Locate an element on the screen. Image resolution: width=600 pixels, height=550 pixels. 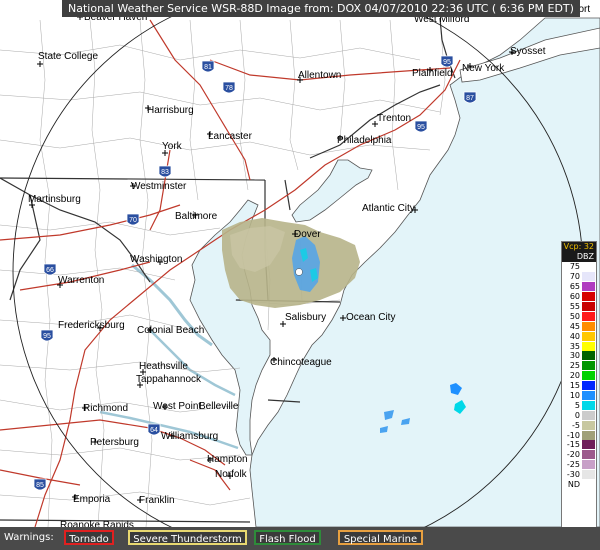
legend-row: -25 is located at coordinates (579, 465).